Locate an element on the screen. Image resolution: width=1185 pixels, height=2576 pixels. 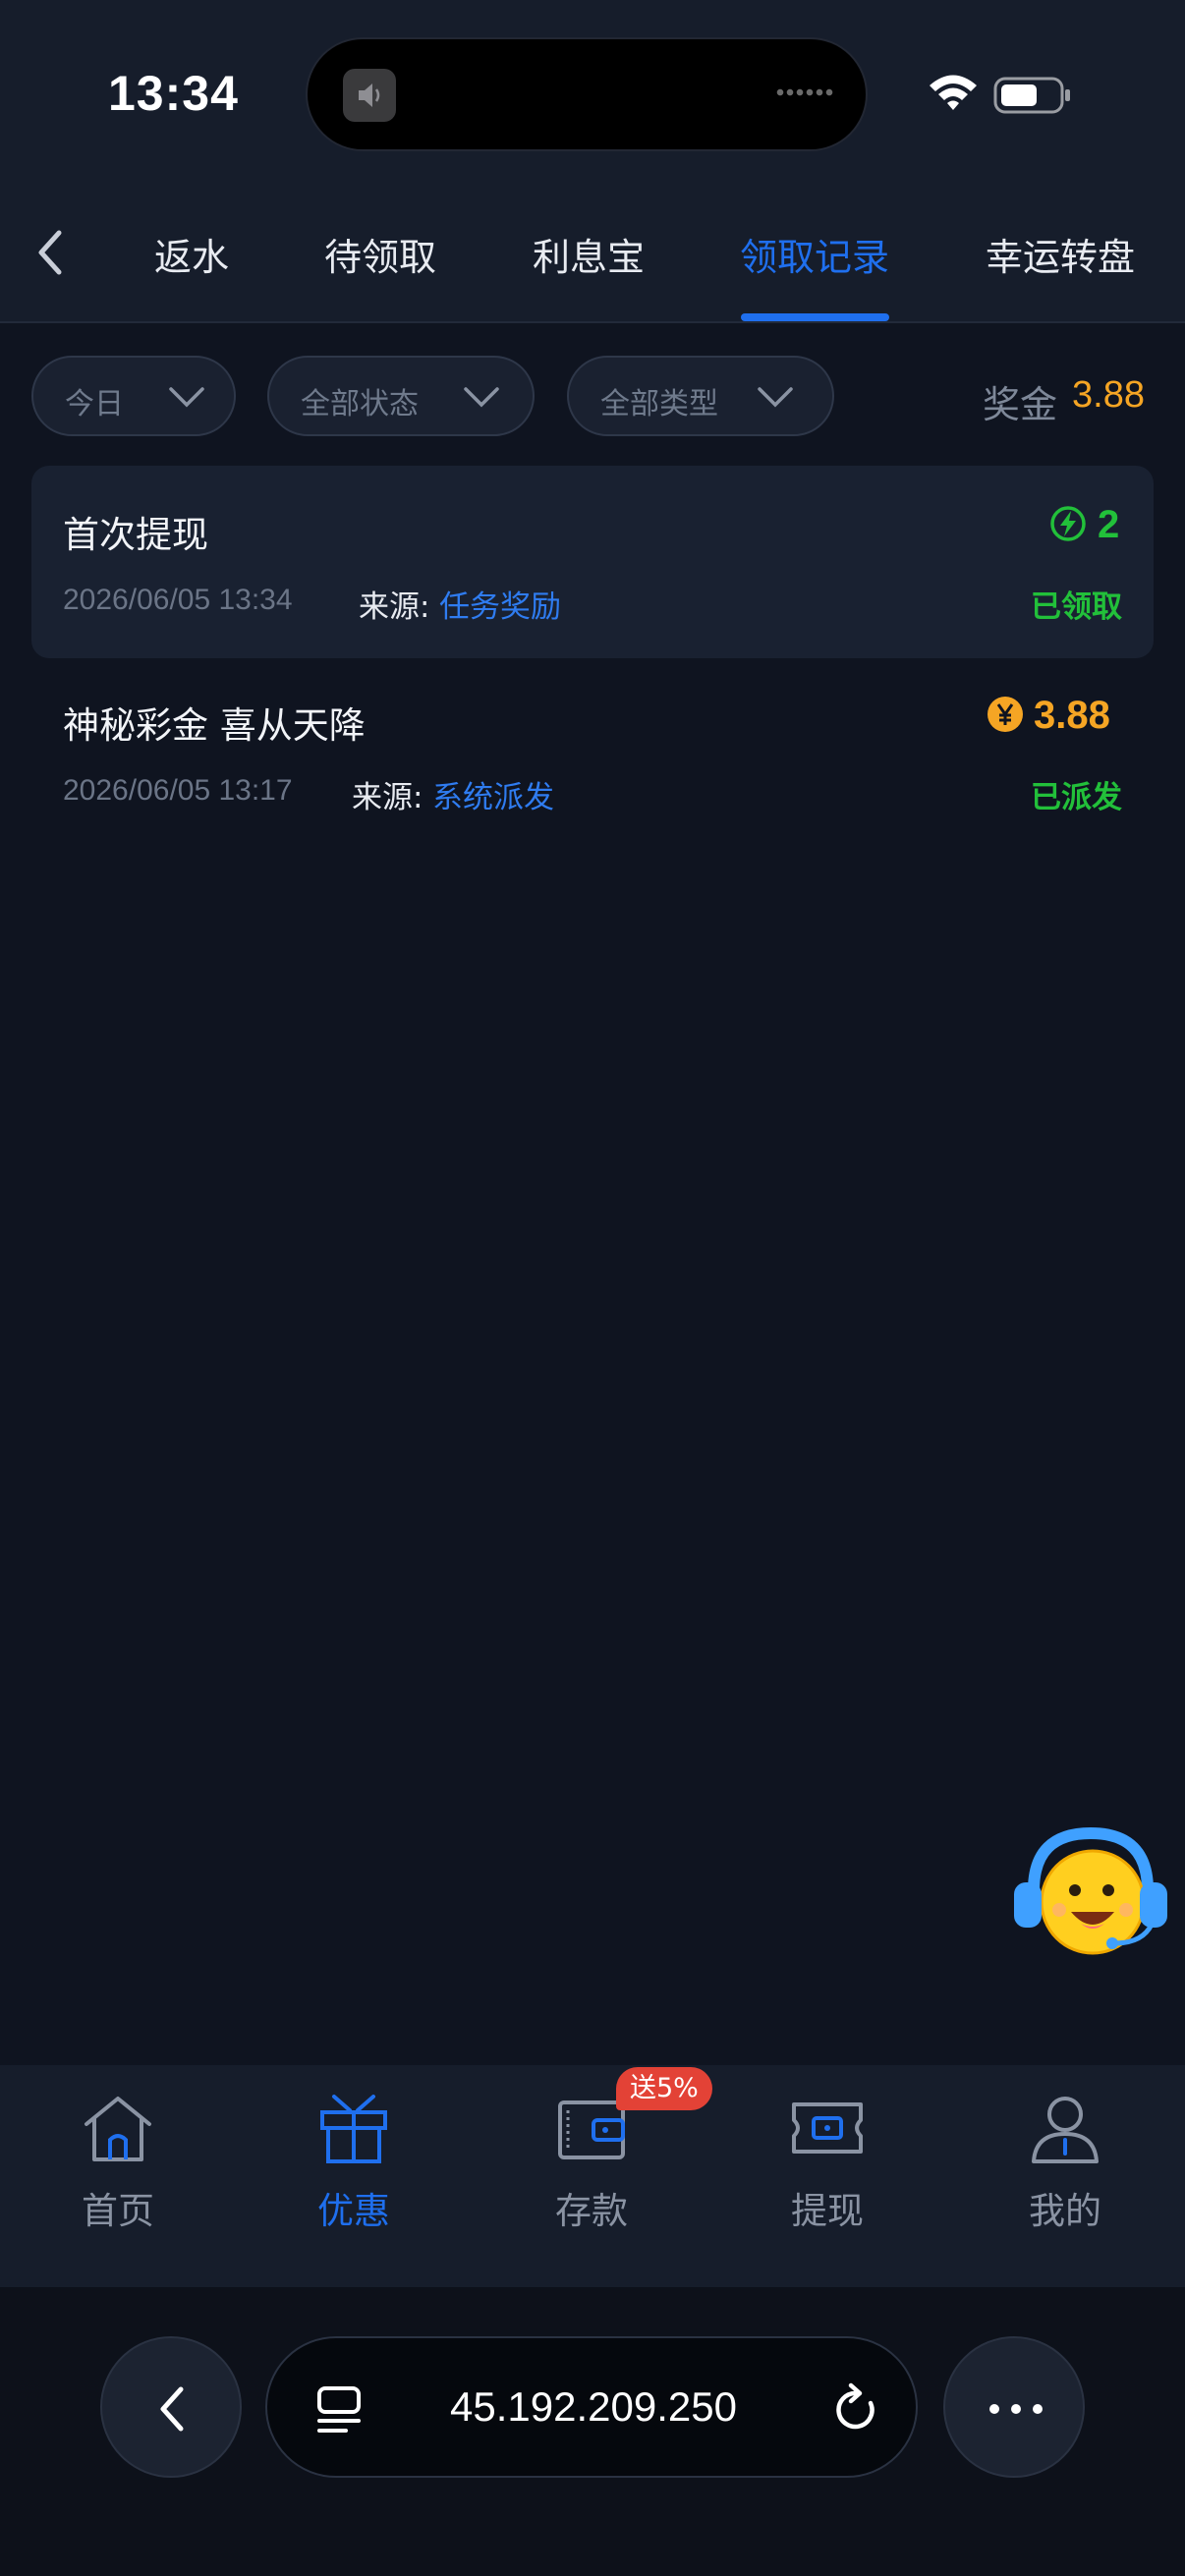
record-item: 首次提现 2 2026/06/05 13:34 来源: 任务奖励 已领取 is located at coordinates (592, 562).